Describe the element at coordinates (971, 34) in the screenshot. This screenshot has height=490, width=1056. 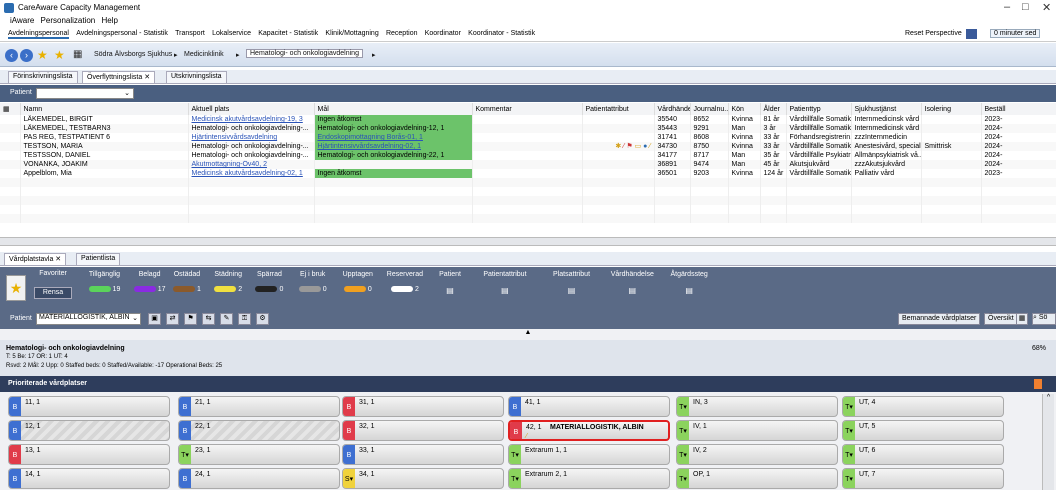
I see `save-icon` at that location.